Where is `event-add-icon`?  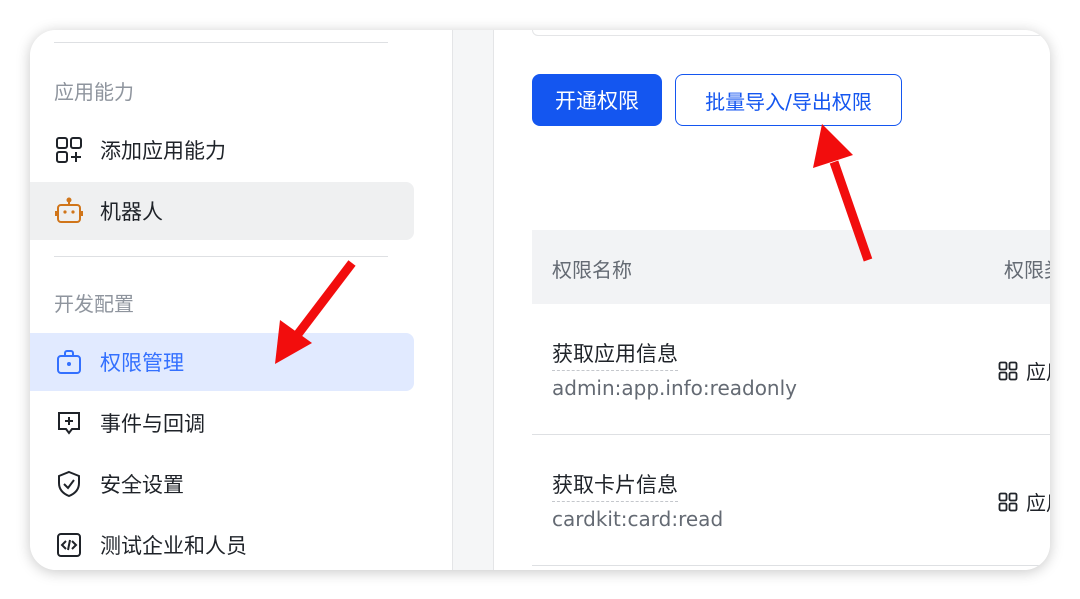 event-add-icon is located at coordinates (69, 423).